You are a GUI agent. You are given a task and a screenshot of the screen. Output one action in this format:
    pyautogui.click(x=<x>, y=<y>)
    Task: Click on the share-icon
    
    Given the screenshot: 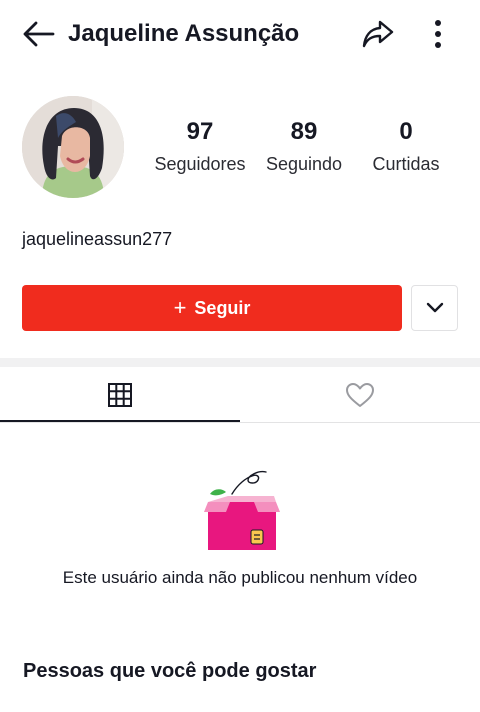 What is the action you would take?
    pyautogui.click(x=378, y=34)
    